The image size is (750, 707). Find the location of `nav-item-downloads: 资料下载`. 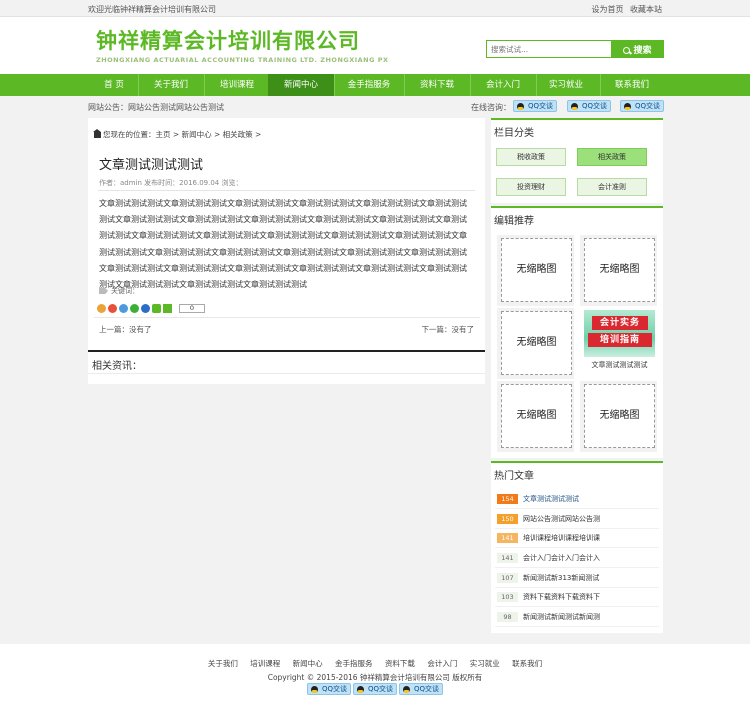

nav-item-downloads: 资料下载 is located at coordinates (437, 85).